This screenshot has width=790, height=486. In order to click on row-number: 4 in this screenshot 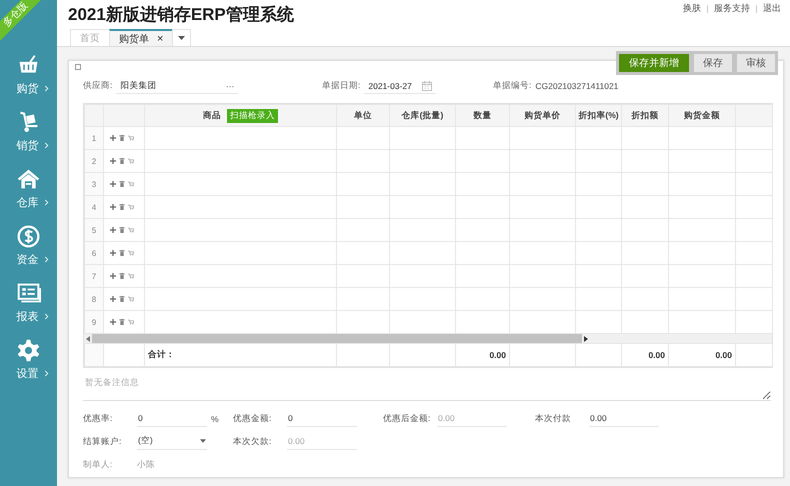, I will do `click(94, 207)`.